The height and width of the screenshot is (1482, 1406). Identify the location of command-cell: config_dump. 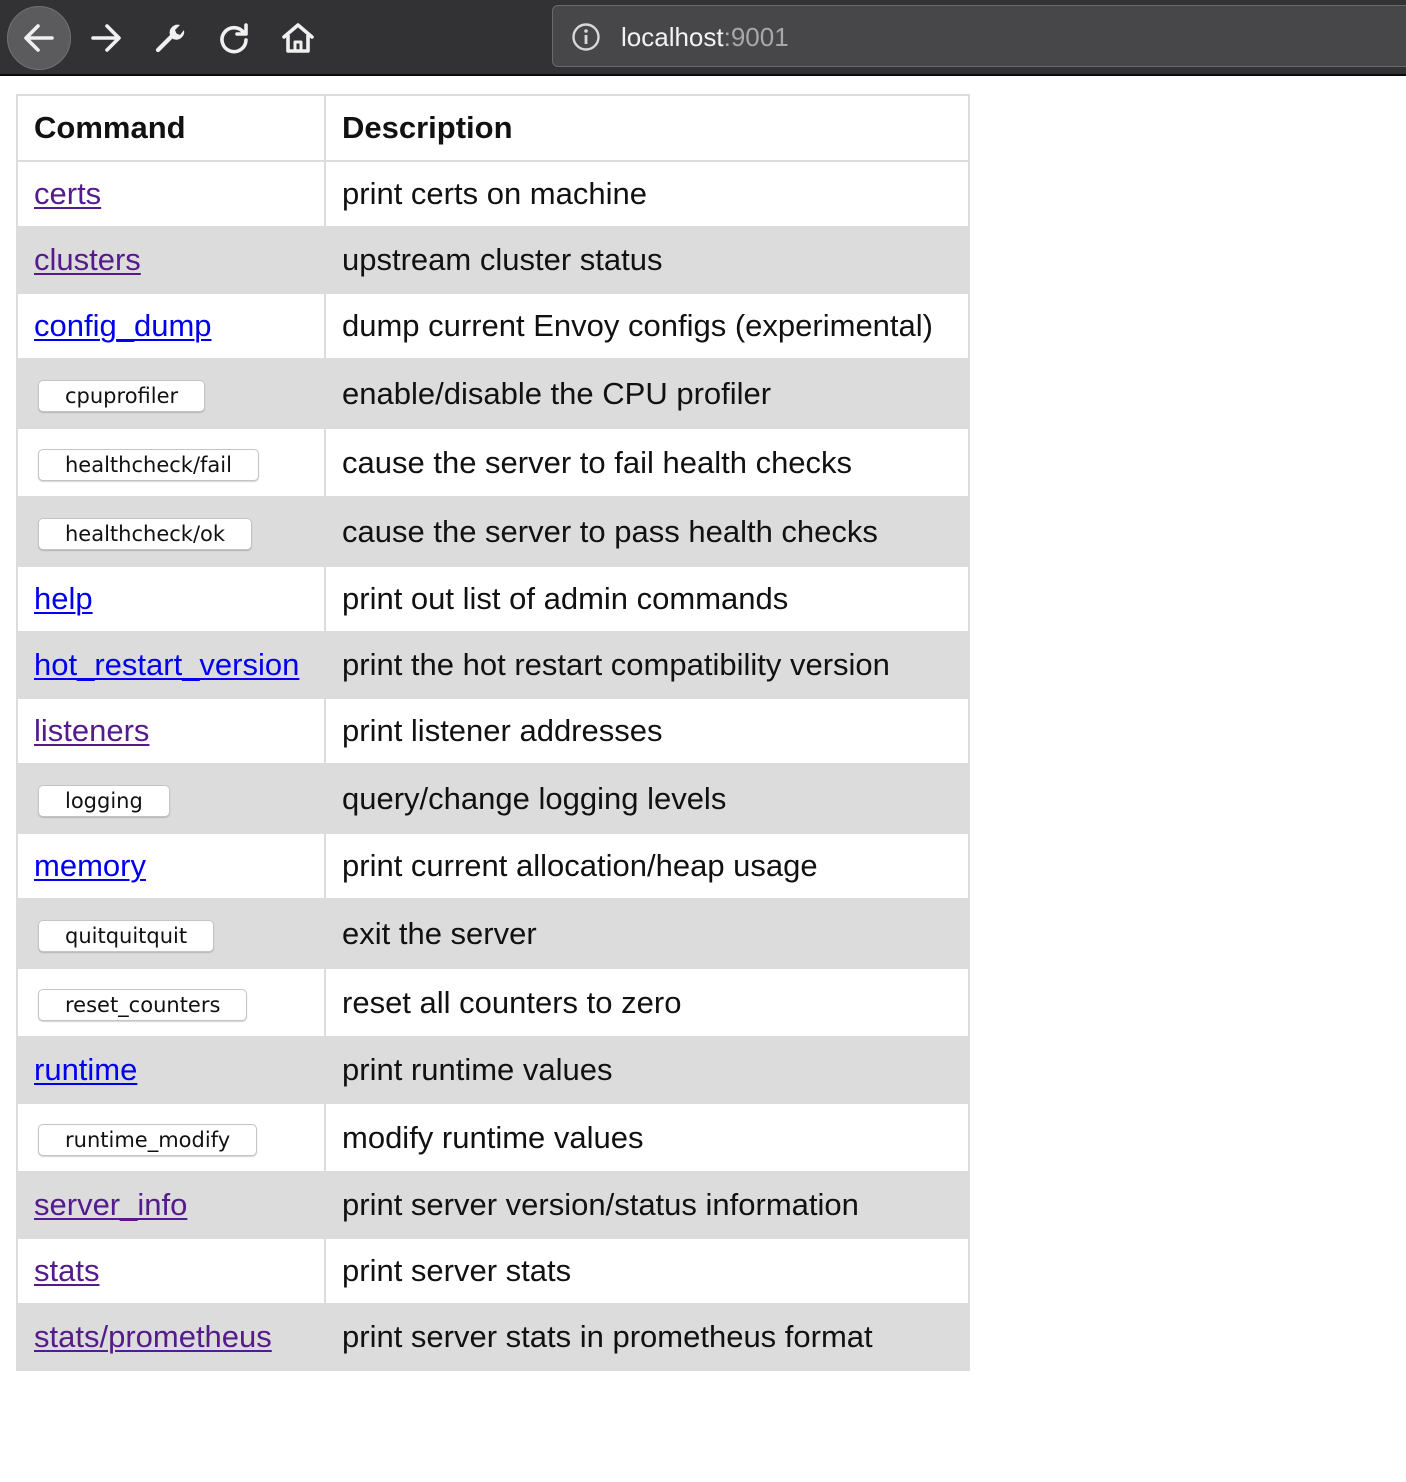
(171, 326).